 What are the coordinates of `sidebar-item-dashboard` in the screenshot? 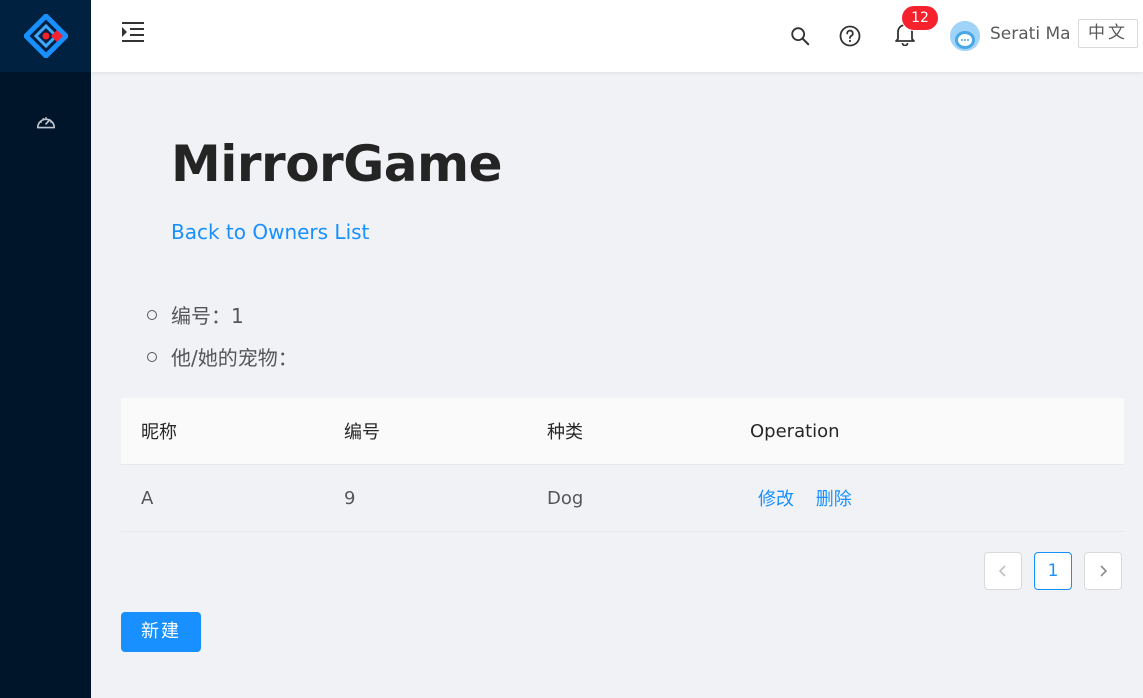 It's located at (45, 123).